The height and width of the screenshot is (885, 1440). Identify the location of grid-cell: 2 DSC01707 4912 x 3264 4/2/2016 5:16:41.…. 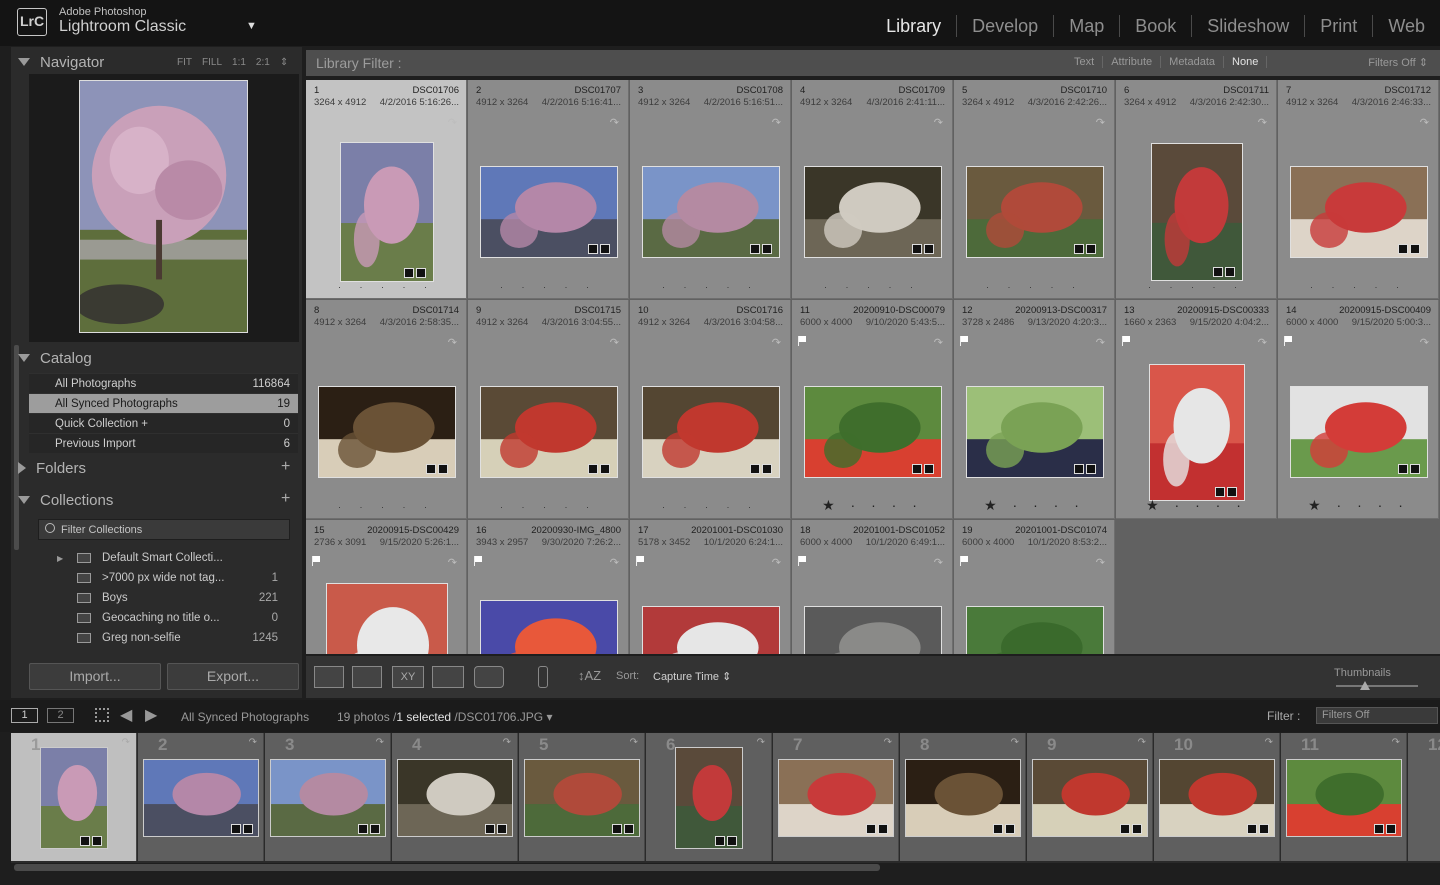
(548, 189).